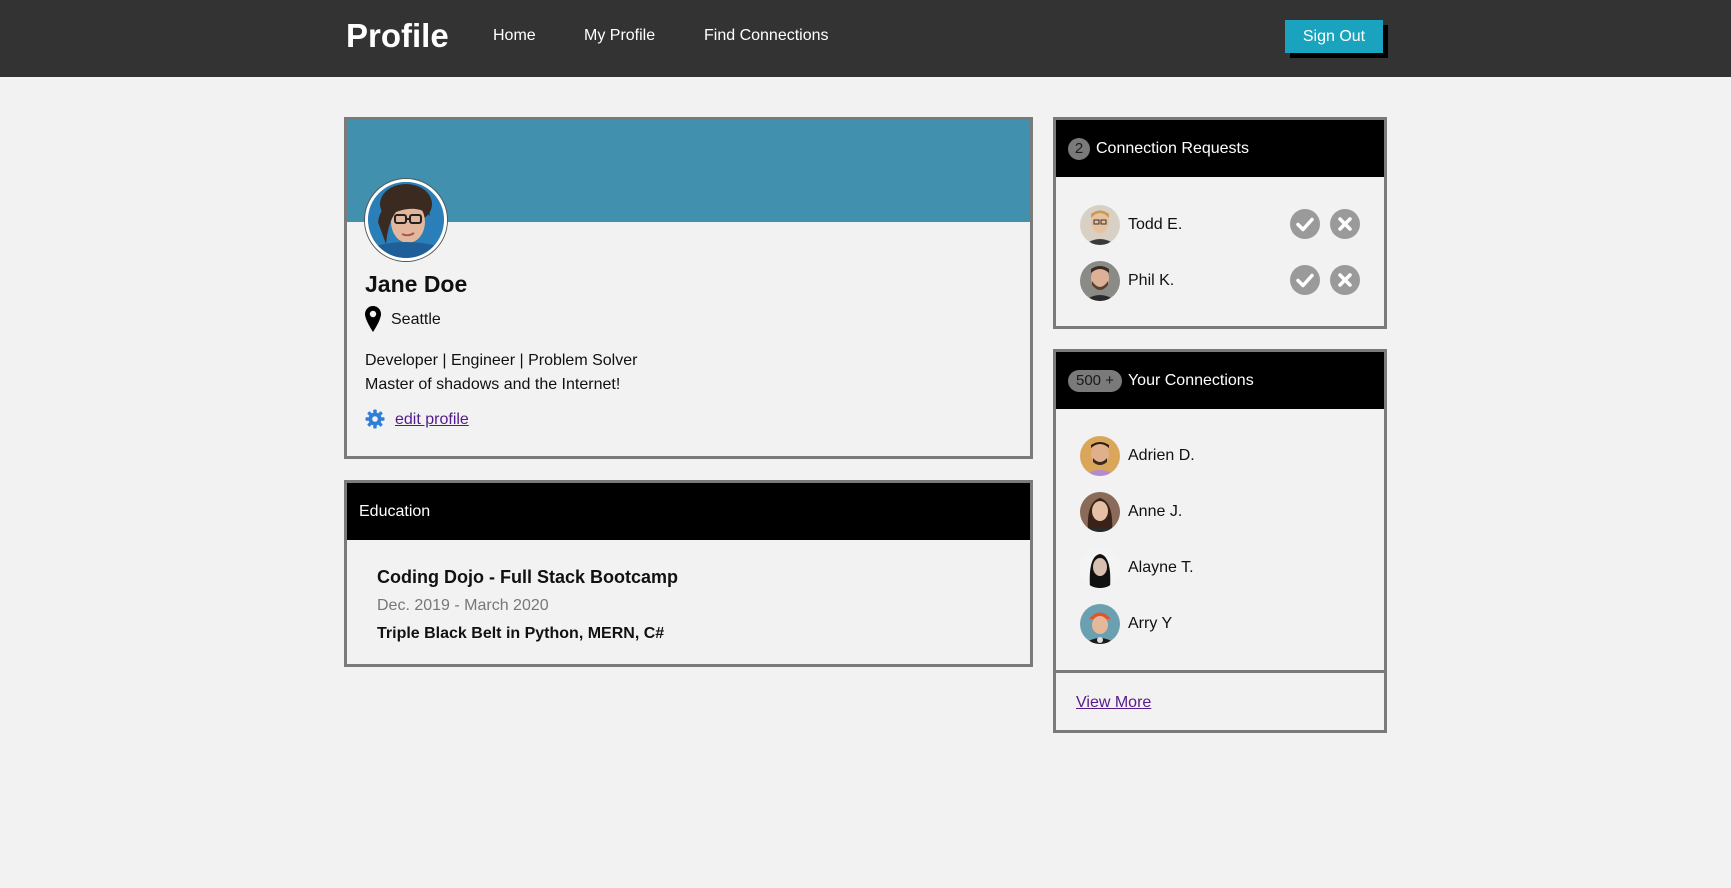  What do you see at coordinates (1150, 623) in the screenshot?
I see `connection-name: Arry Y` at bounding box center [1150, 623].